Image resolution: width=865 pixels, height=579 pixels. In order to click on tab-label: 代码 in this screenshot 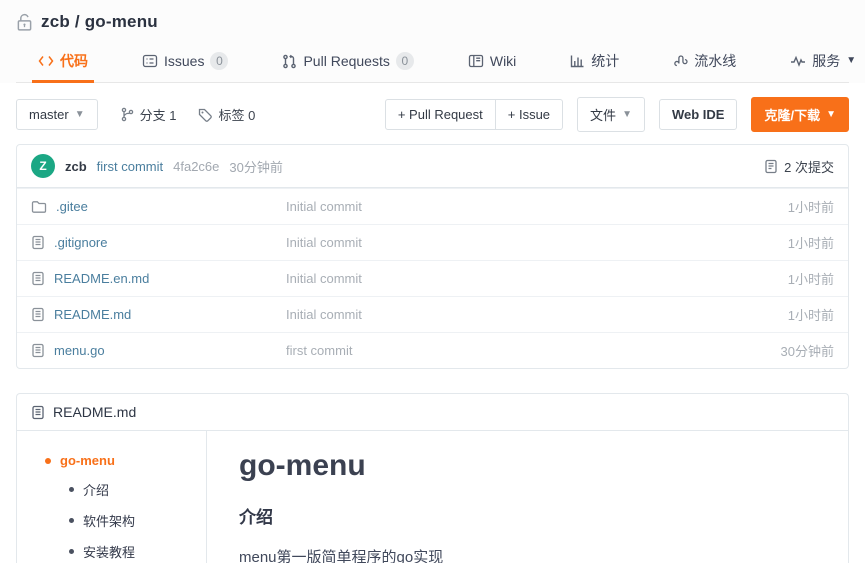, I will do `click(74, 61)`.